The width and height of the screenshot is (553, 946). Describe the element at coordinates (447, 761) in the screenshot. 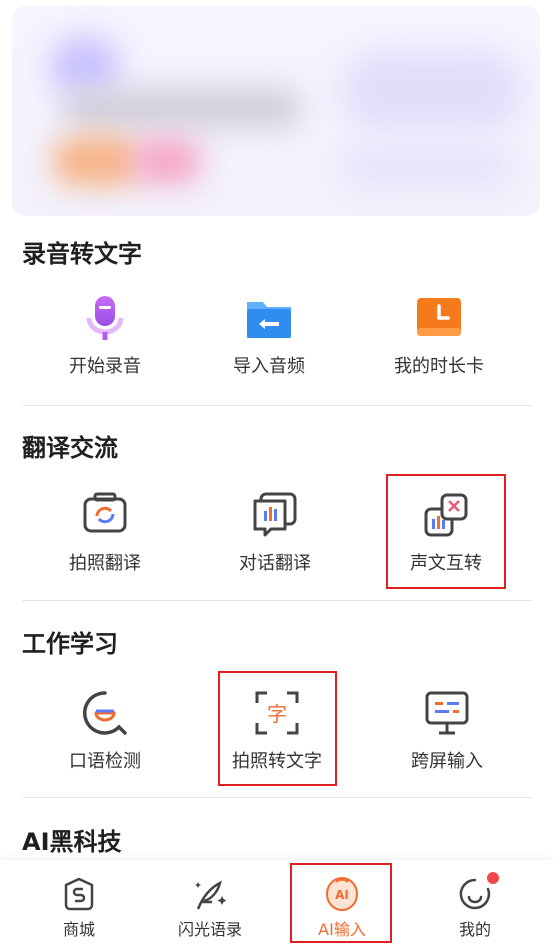

I see `cross-screen-input-label: 跨屏输入` at that location.